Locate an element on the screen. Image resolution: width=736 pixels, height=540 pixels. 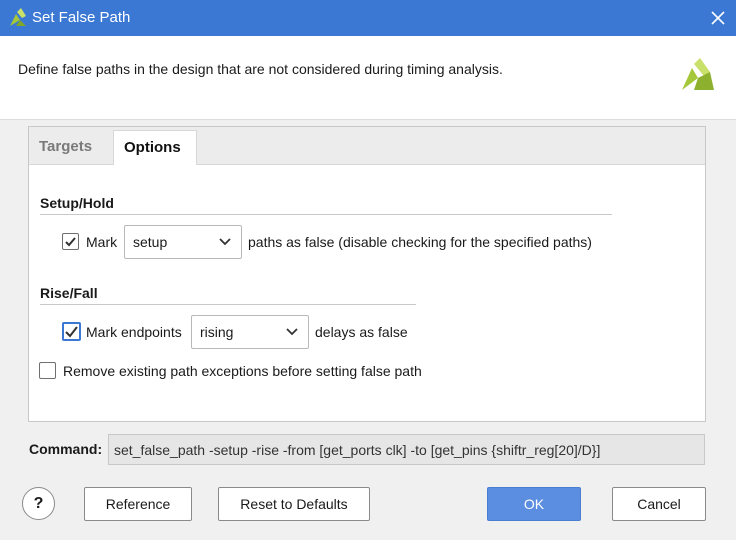
rise-fall-mark-label: Mark endpoints is located at coordinates (134, 332).